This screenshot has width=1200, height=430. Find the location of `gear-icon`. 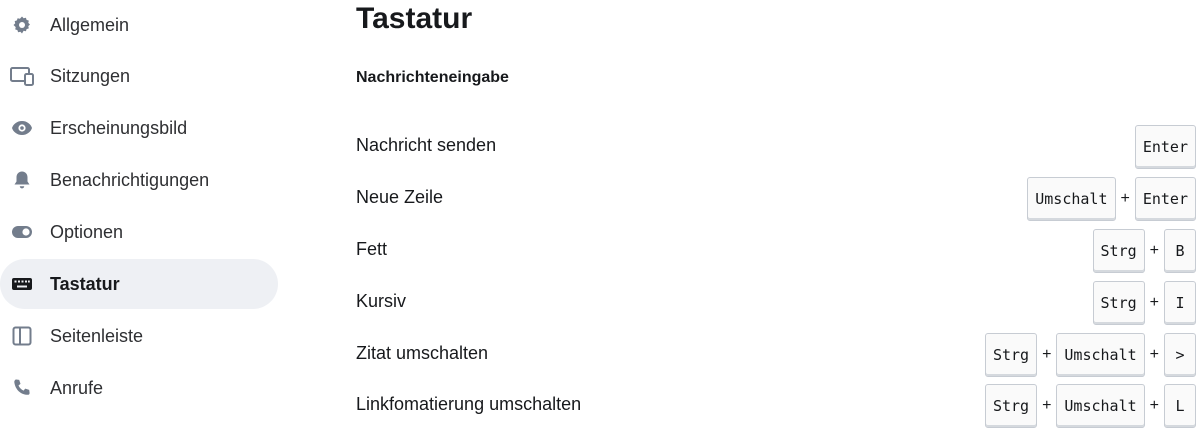

gear-icon is located at coordinates (22, 25).